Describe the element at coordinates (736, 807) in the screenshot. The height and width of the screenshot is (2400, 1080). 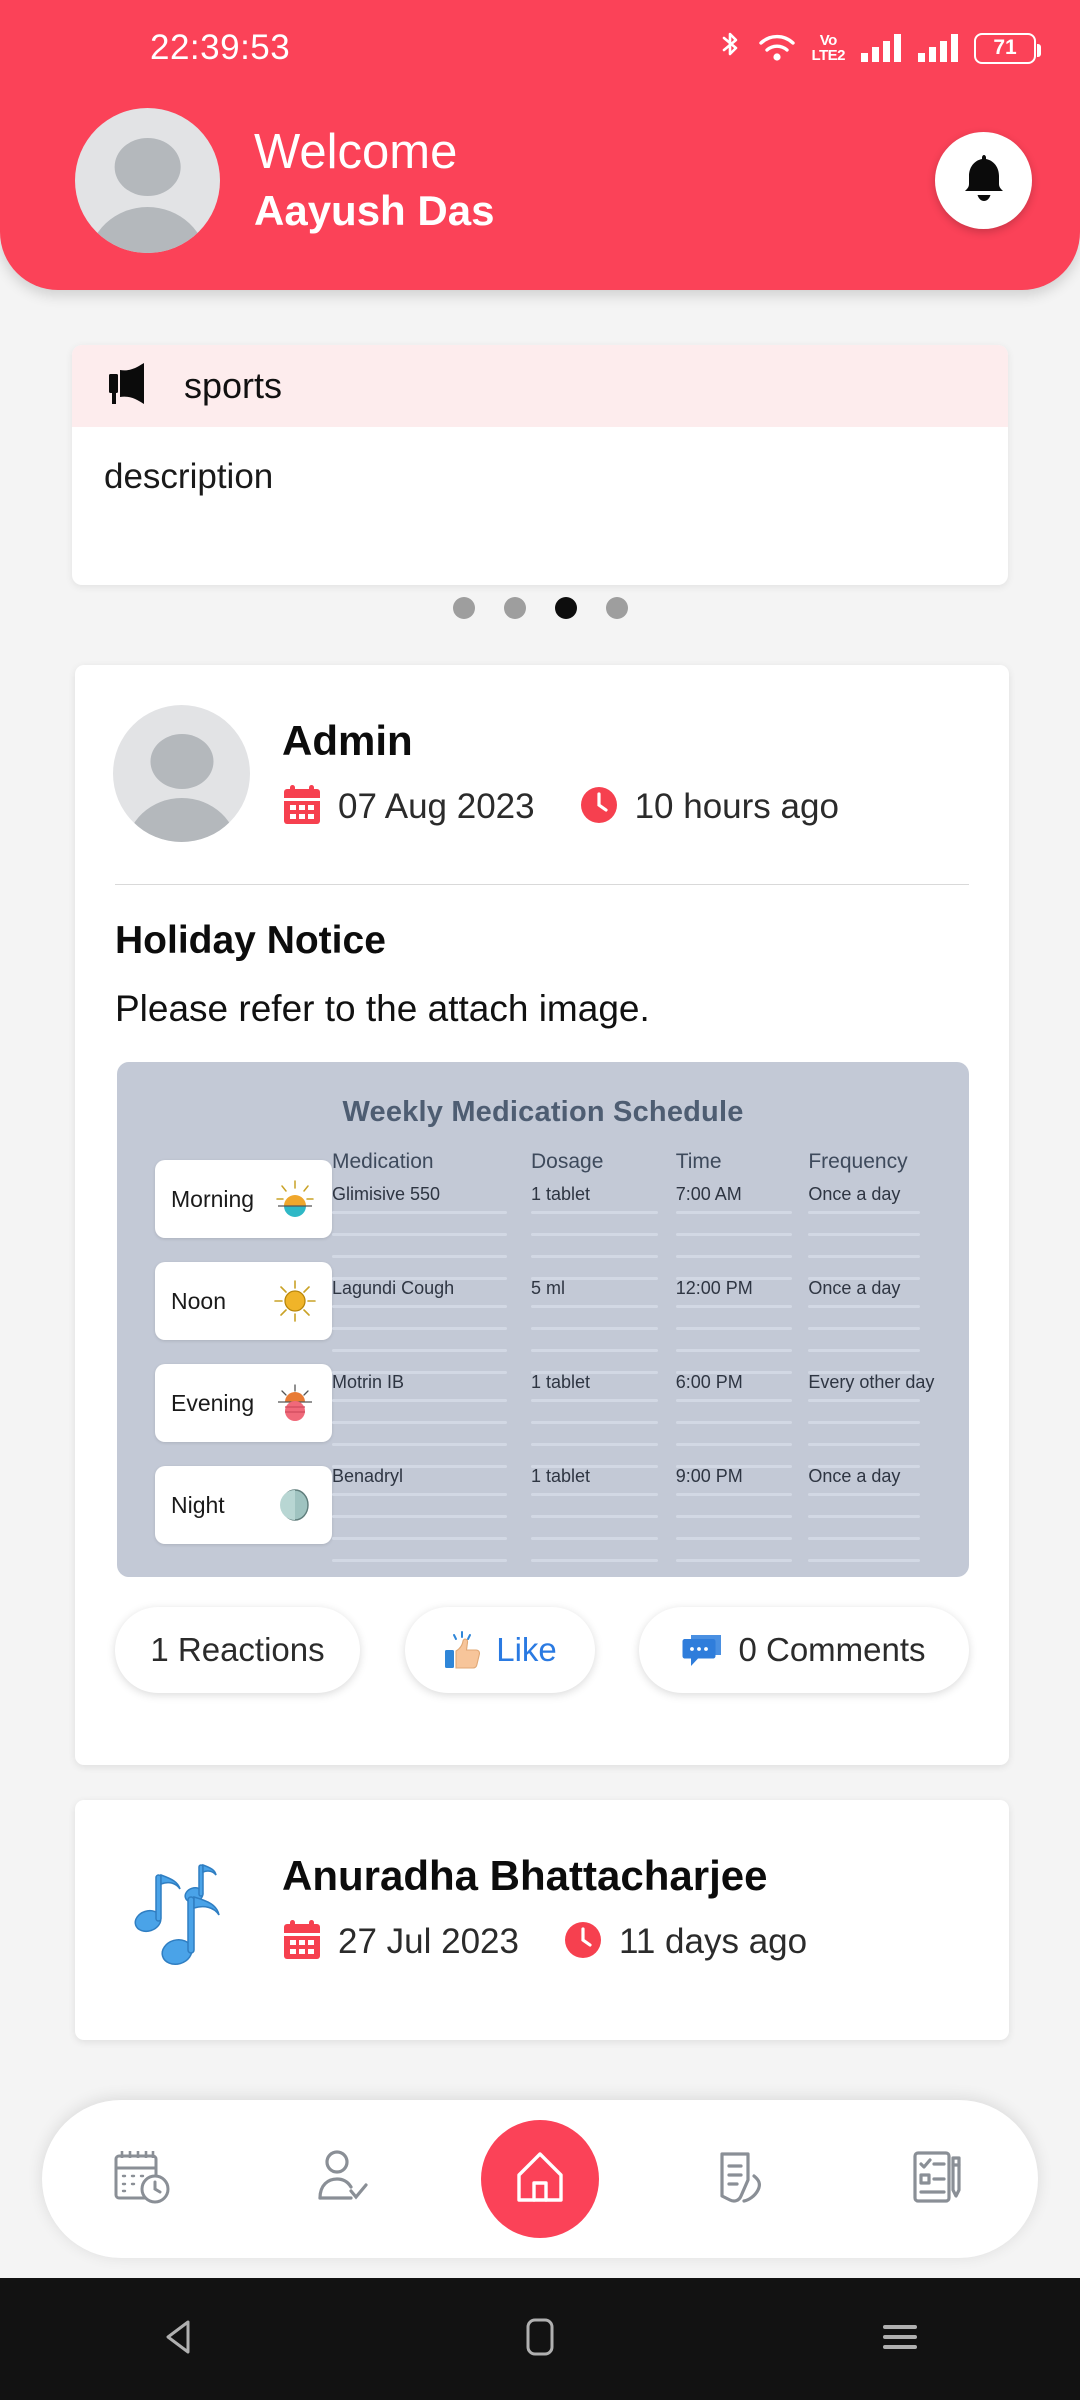
I see `post-relative-time: 10 hours ago` at that location.